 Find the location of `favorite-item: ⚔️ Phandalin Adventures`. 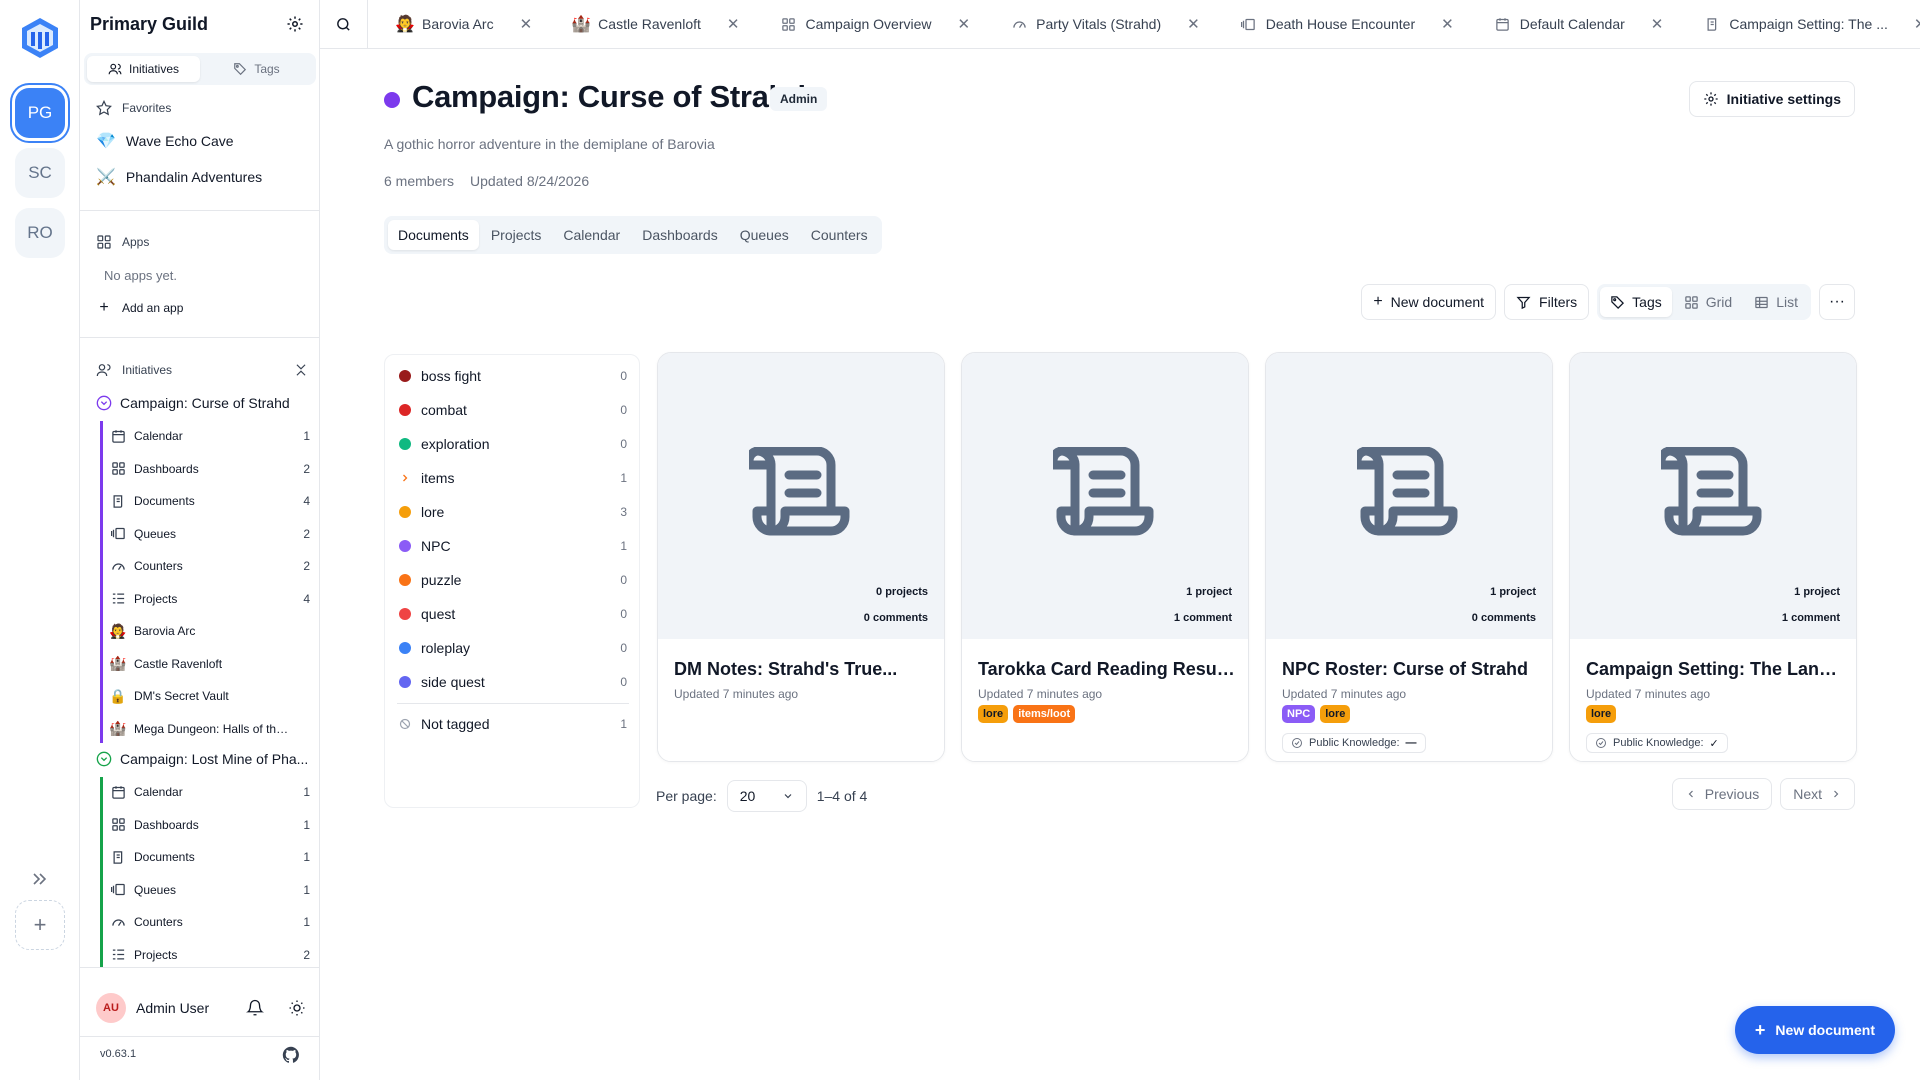

favorite-item: ⚔️ Phandalin Adventures is located at coordinates (179, 177).